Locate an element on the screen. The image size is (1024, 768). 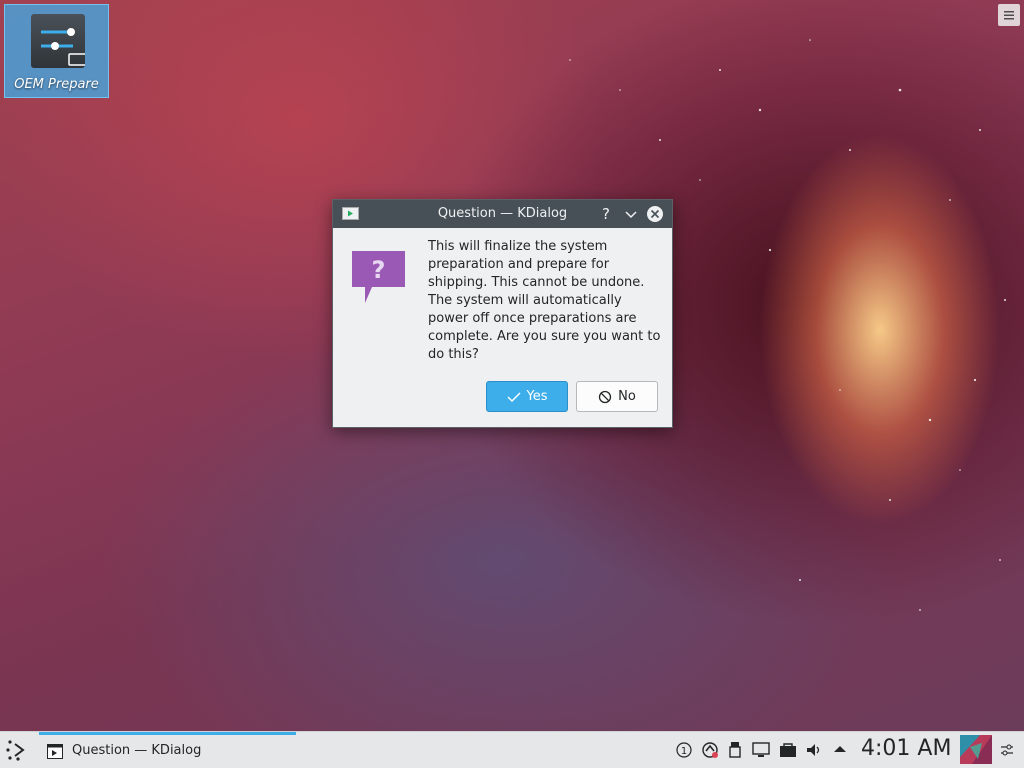
cancel-icon is located at coordinates (605, 396).